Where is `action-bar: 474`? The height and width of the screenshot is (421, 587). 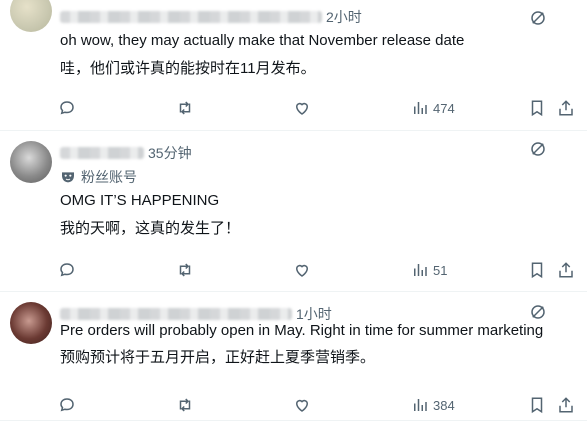 action-bar: 474 is located at coordinates (293, 108).